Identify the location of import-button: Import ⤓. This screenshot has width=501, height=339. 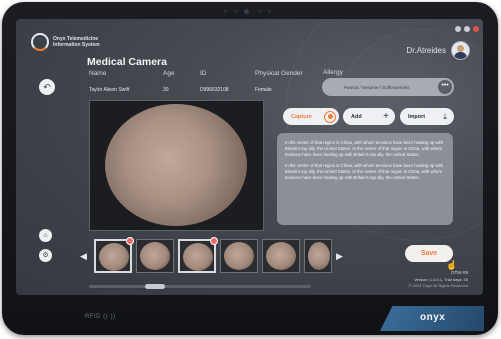
(427, 116).